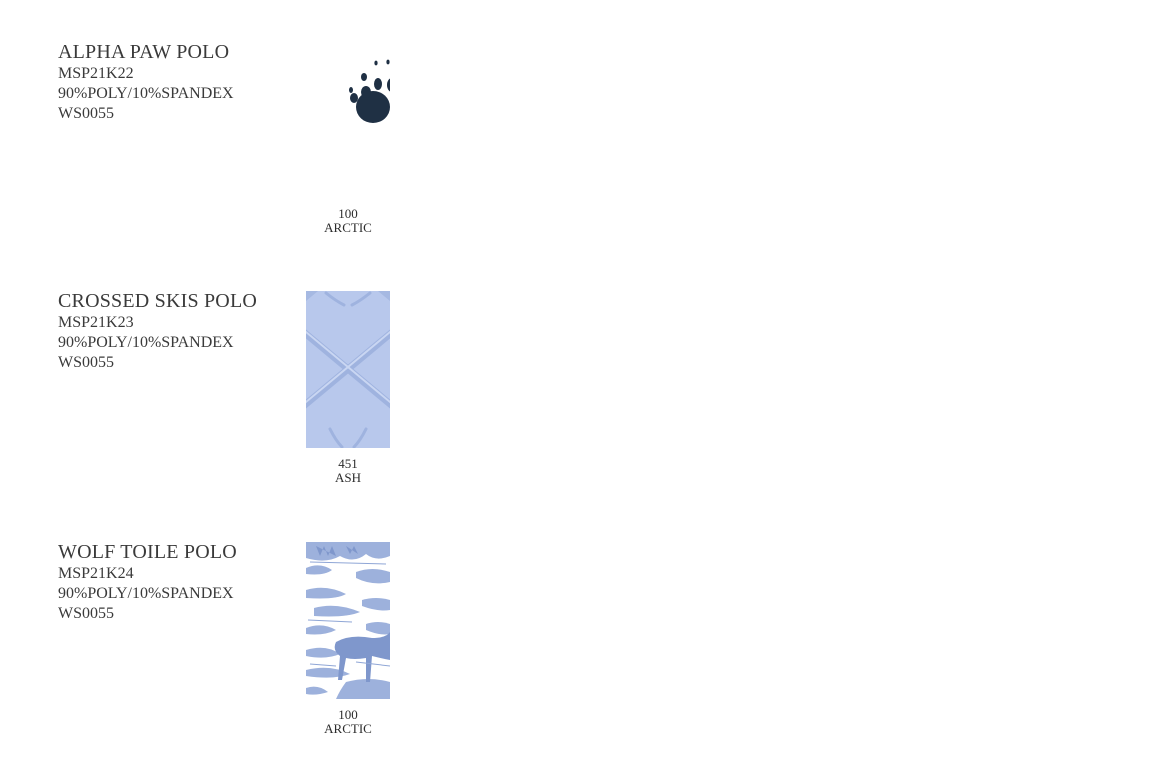  Describe the element at coordinates (147, 552) in the screenshot. I see `product-name: WOLF TOILE POLO` at that location.